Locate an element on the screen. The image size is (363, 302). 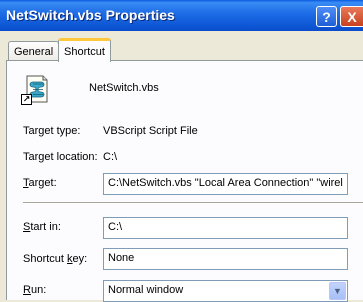
shortcut-arrow-icon: ↗ is located at coordinates (26, 99).